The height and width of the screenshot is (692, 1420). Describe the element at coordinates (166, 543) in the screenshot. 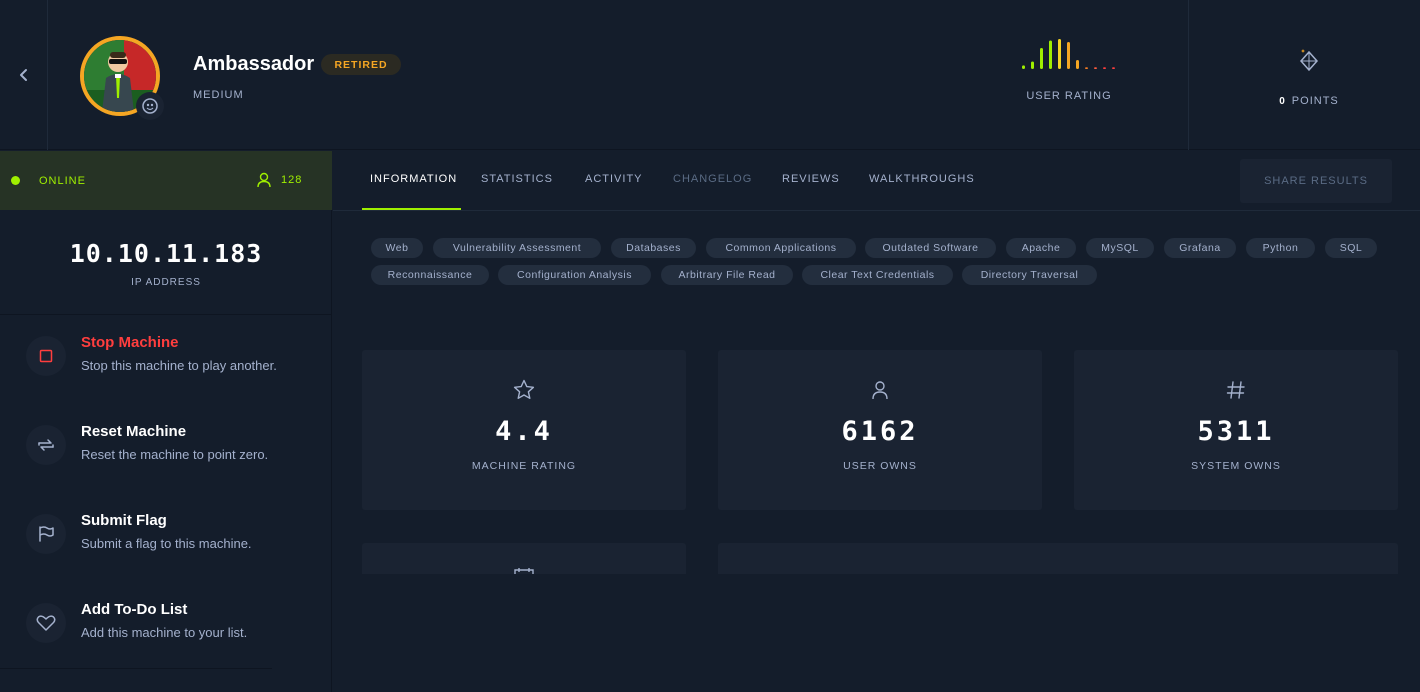

I see `submit-flag-desc: Submit a flag to this machine.` at that location.